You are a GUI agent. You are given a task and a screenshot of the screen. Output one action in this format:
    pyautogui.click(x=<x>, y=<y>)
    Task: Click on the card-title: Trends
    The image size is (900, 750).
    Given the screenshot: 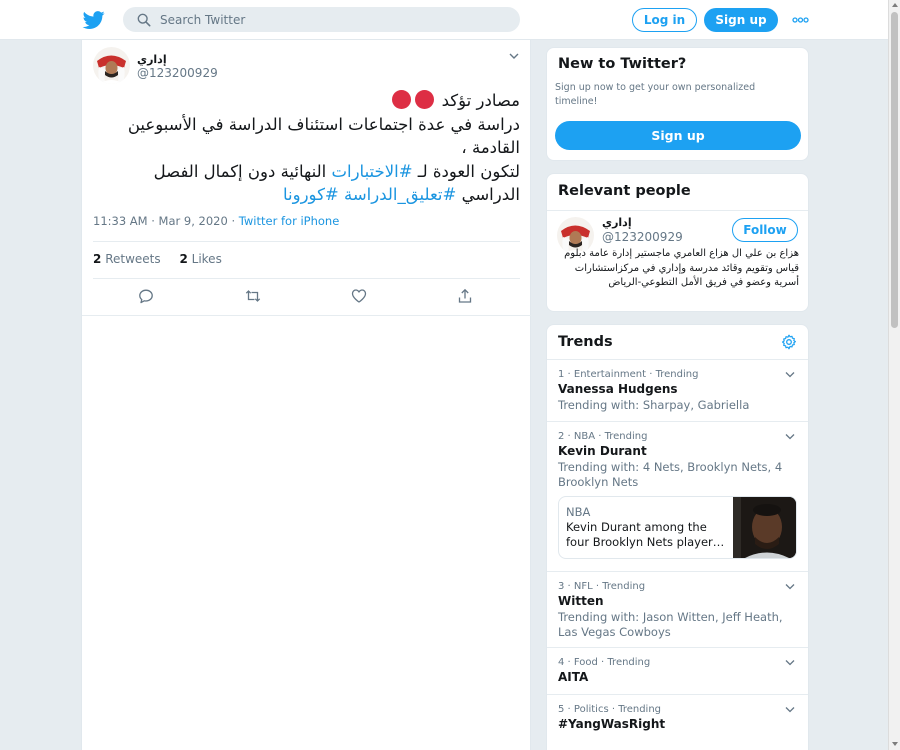 What is the action you would take?
    pyautogui.click(x=585, y=342)
    